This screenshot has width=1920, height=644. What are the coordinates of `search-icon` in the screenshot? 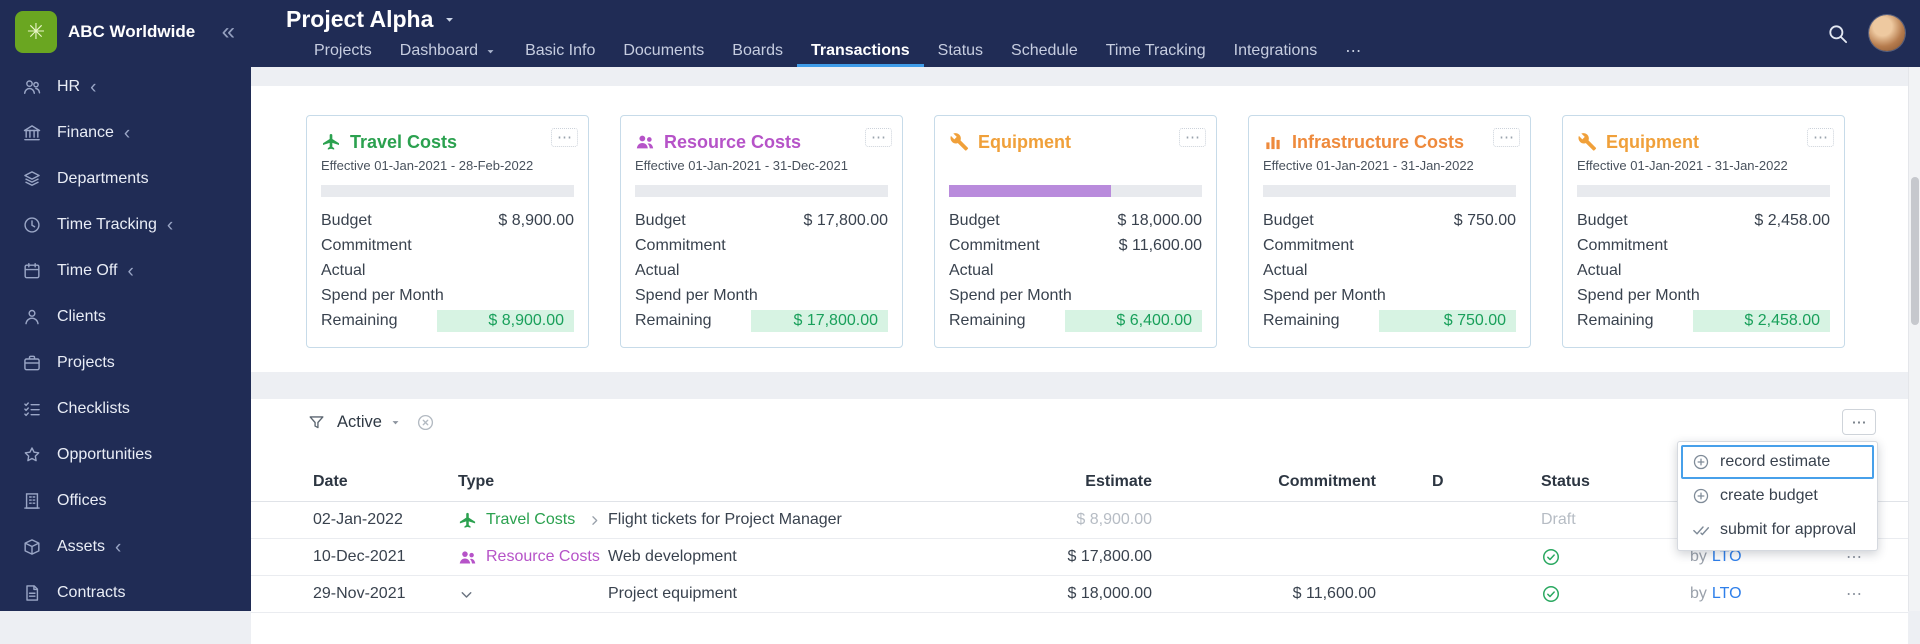 It's located at (1837, 33).